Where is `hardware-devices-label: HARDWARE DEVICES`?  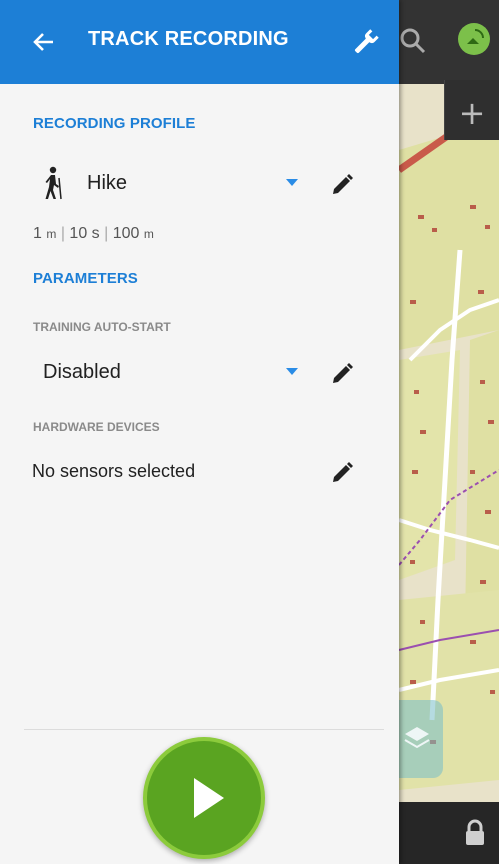
hardware-devices-label: HARDWARE DEVICES is located at coordinates (96, 427).